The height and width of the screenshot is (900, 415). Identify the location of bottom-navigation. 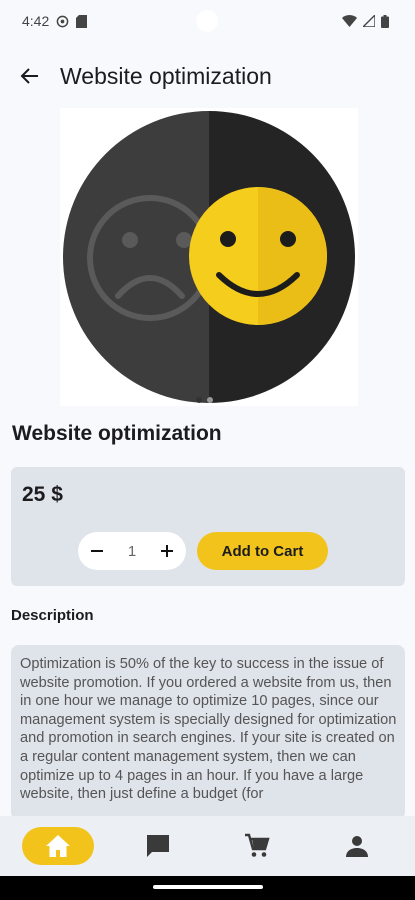
(207, 846).